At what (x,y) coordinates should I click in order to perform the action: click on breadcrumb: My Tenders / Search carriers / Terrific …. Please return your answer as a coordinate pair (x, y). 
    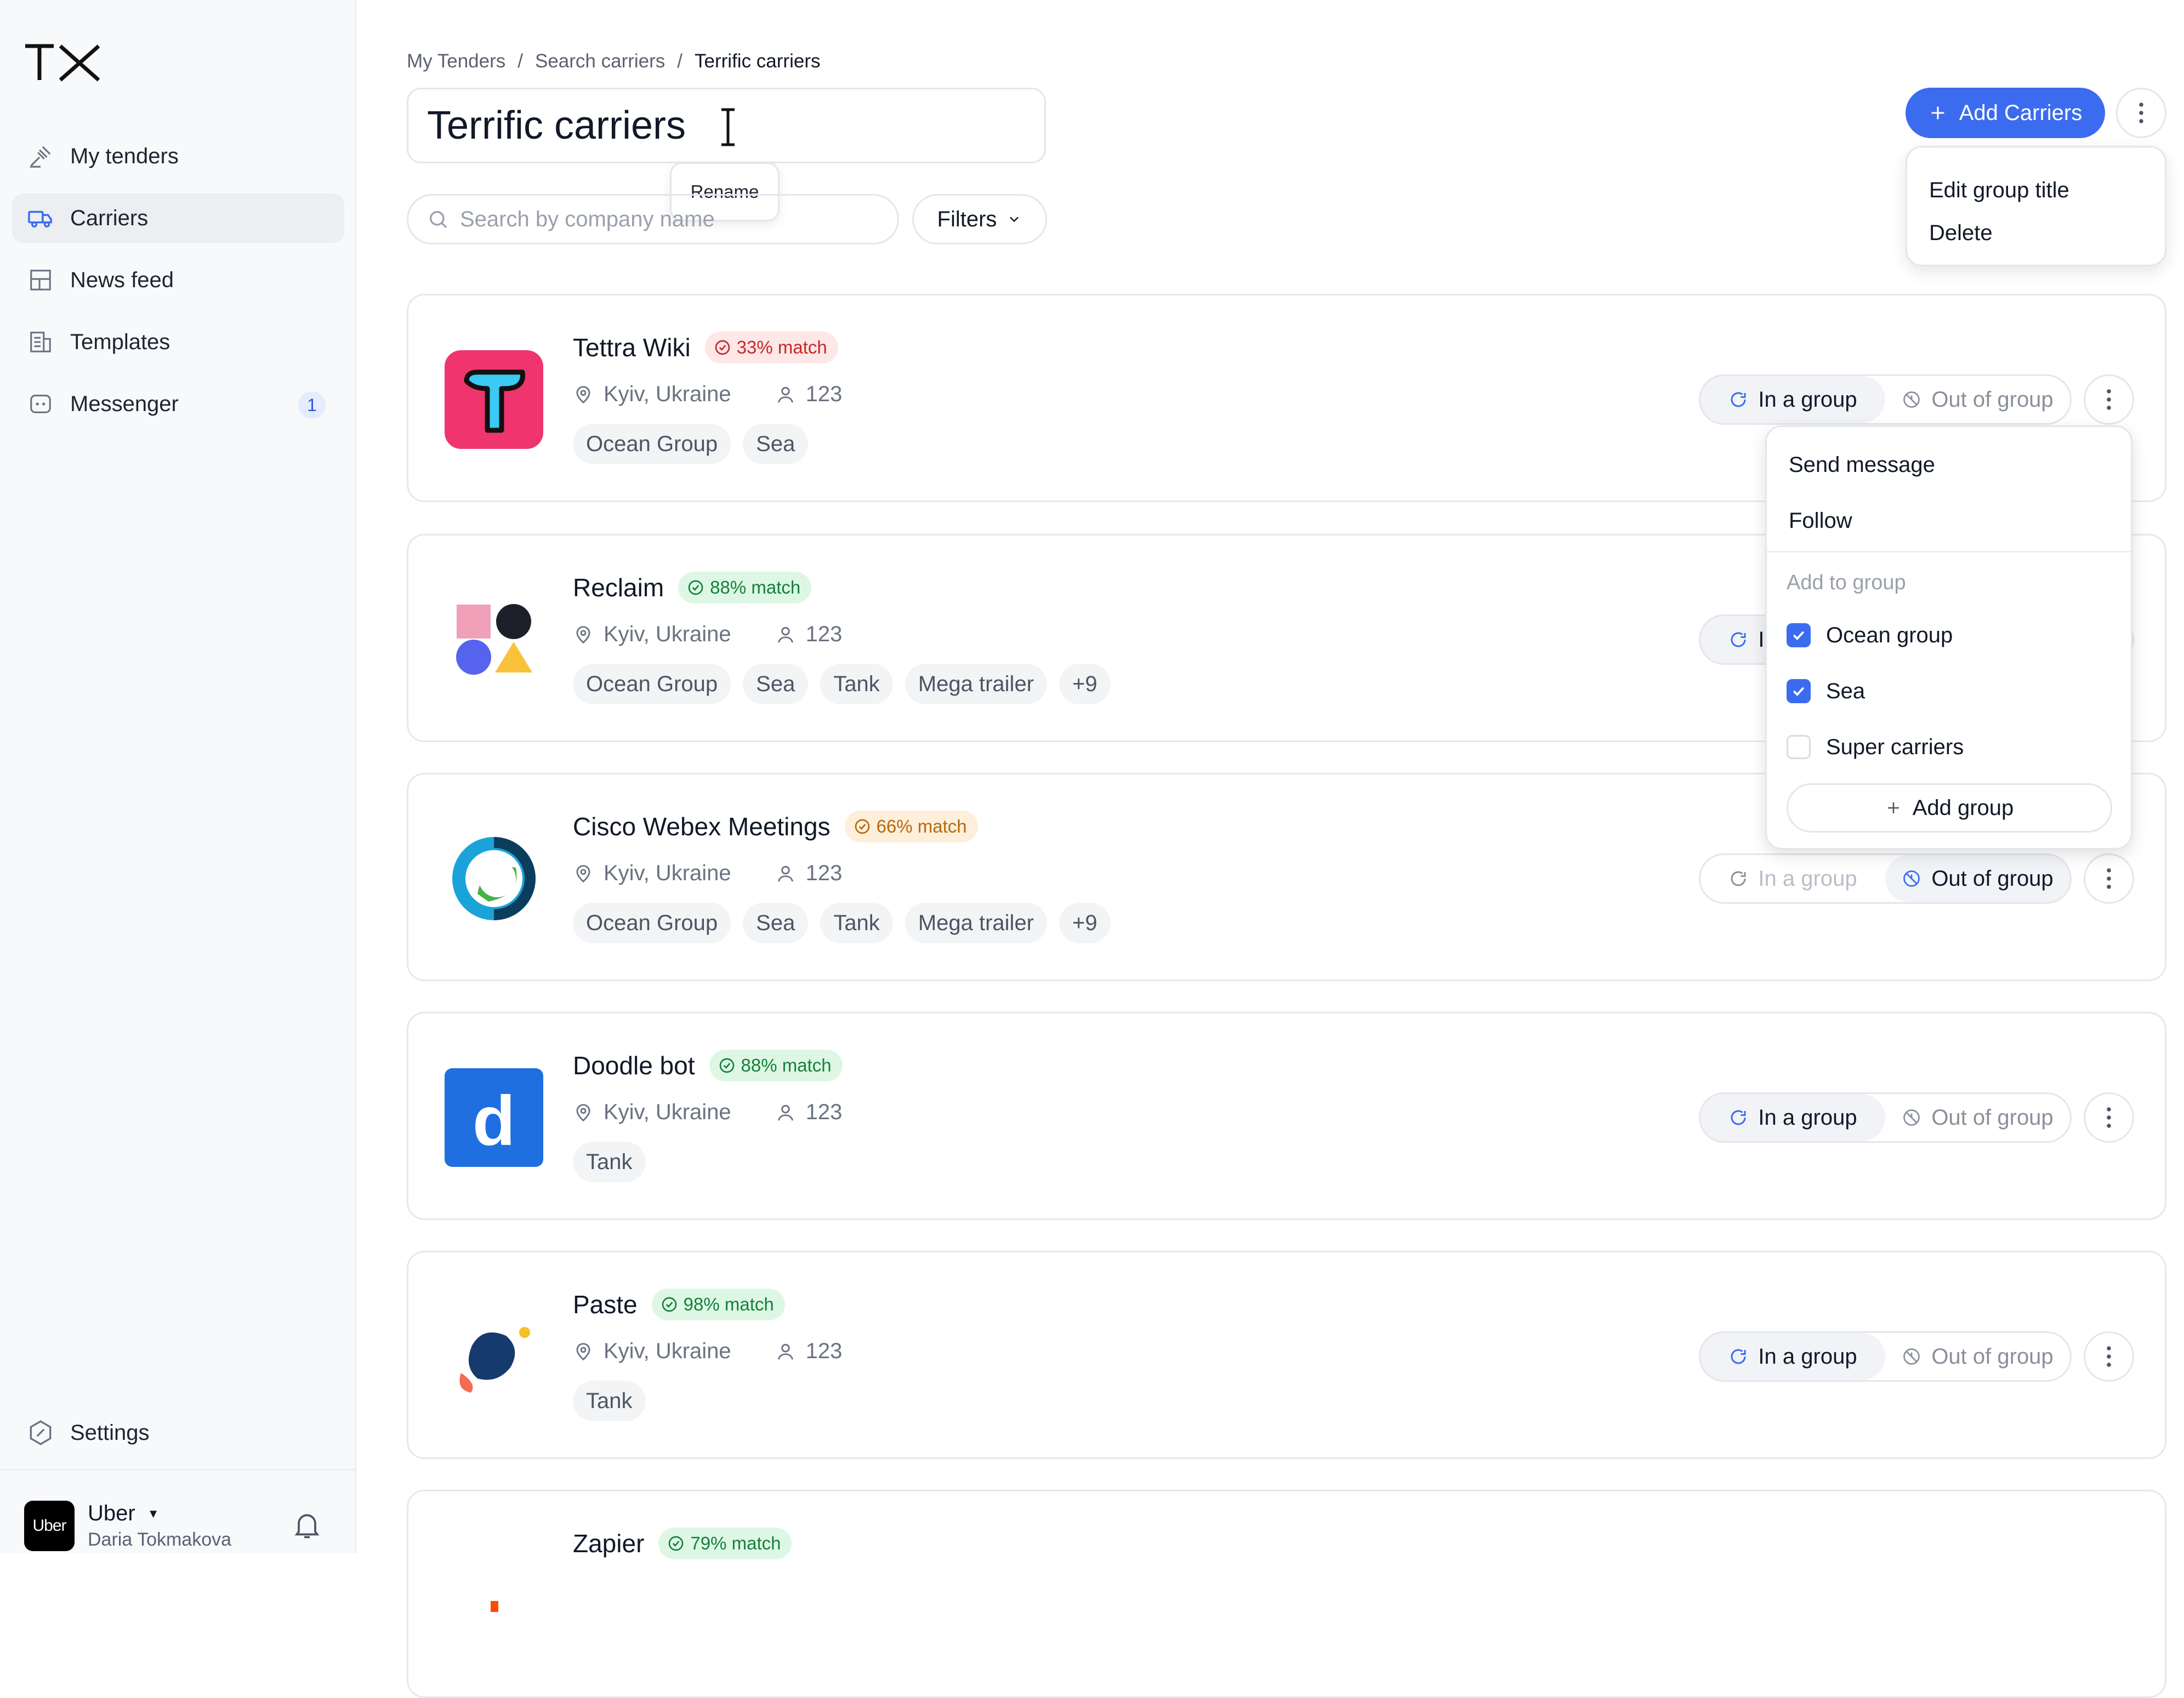
    Looking at the image, I should click on (613, 61).